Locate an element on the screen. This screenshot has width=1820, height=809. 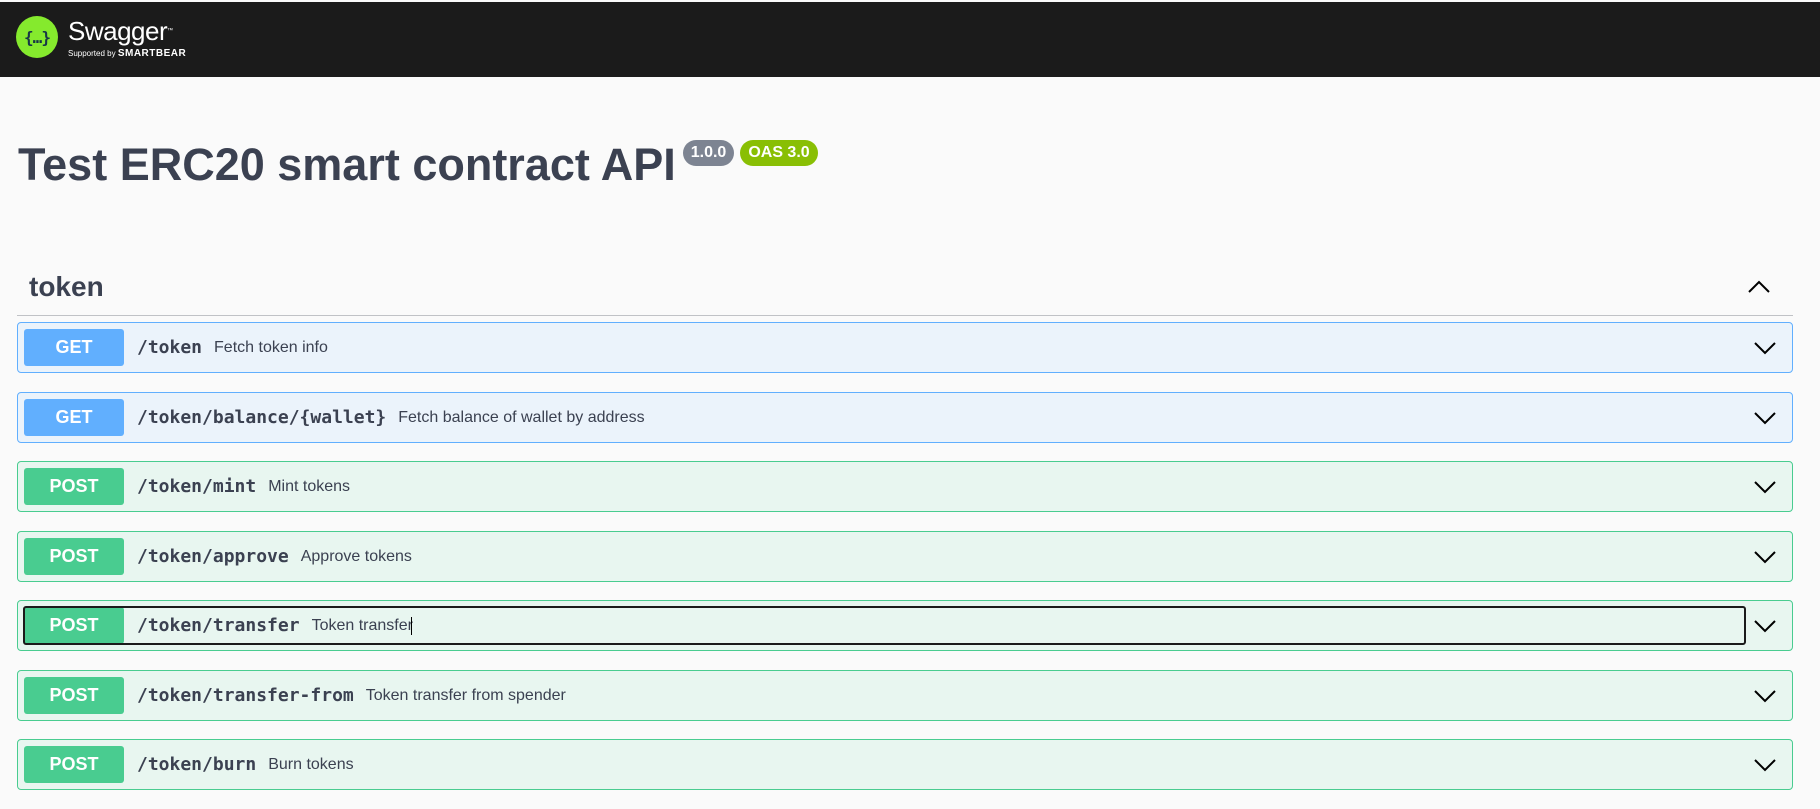
operation-path: /token/transfer is located at coordinates (218, 625).